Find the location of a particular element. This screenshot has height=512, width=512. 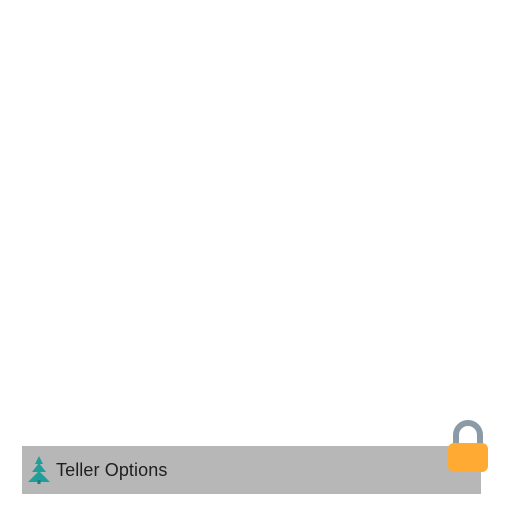

tree-logo-icon is located at coordinates (39, 470).